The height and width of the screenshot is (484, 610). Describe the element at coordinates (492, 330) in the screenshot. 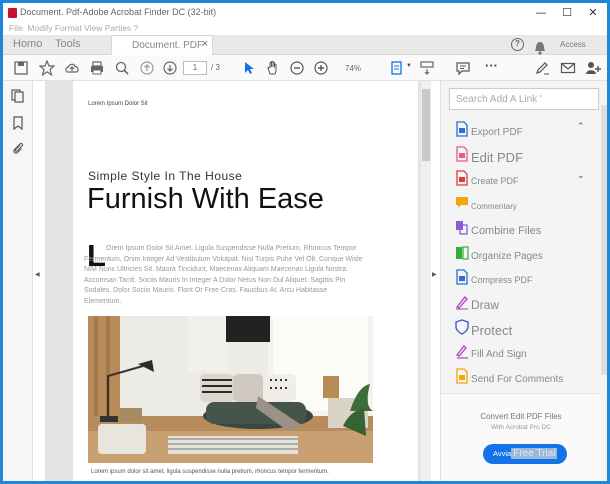

I see `tool-item-label: Protect` at that location.